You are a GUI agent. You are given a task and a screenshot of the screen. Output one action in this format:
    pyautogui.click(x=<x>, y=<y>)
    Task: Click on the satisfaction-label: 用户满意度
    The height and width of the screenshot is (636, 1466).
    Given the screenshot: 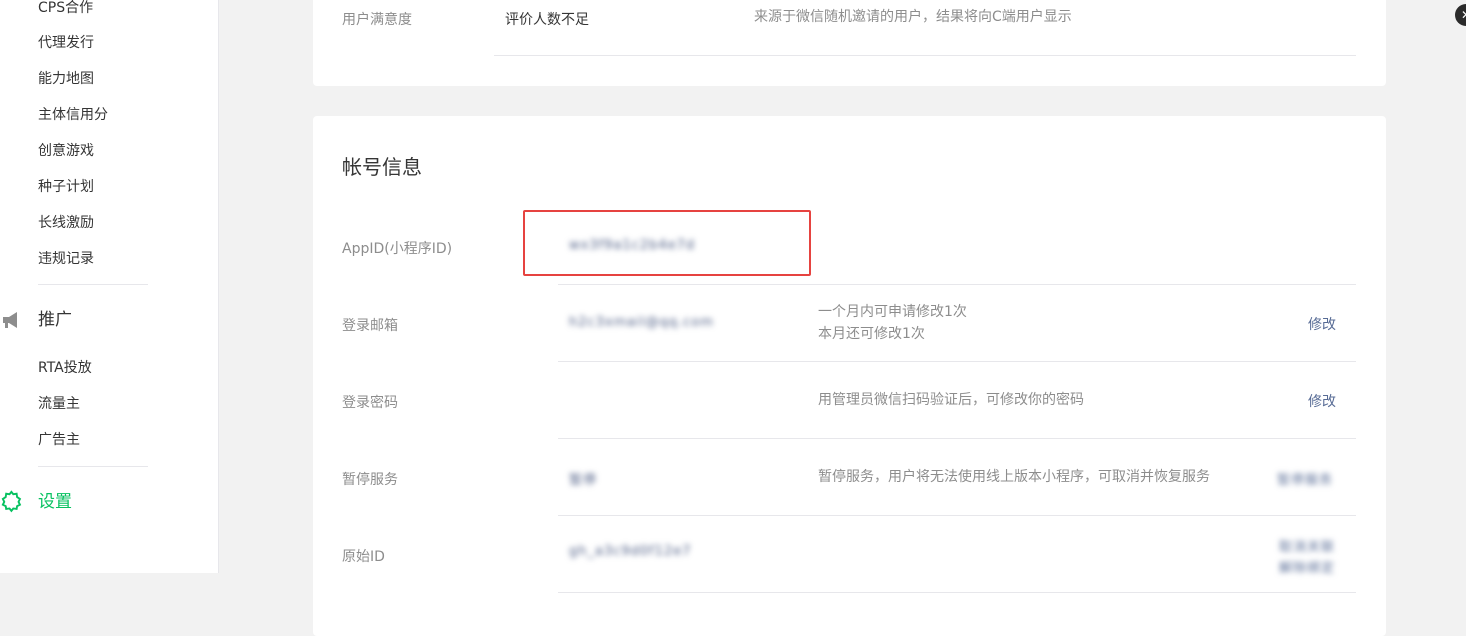 What is the action you would take?
    pyautogui.click(x=377, y=20)
    